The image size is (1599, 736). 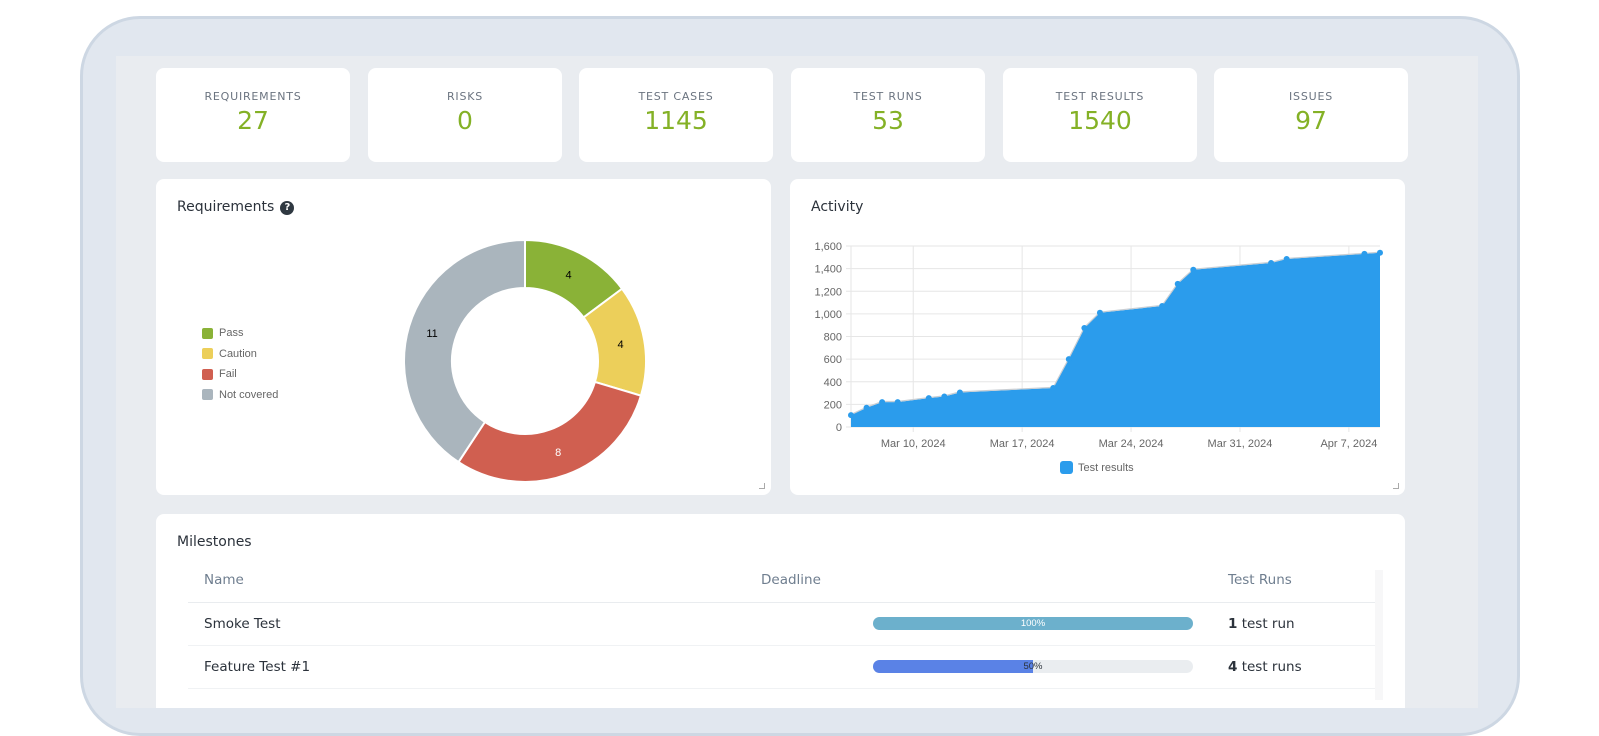 What do you see at coordinates (431, 334) in the screenshot?
I see `donut-data-label: 11` at bounding box center [431, 334].